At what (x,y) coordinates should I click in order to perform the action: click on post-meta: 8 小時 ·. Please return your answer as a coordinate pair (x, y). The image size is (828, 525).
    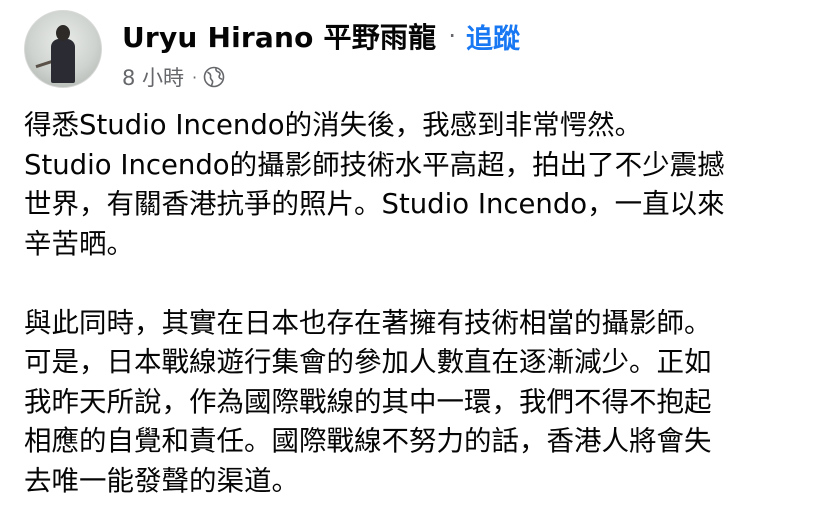
    Looking at the image, I should click on (173, 77).